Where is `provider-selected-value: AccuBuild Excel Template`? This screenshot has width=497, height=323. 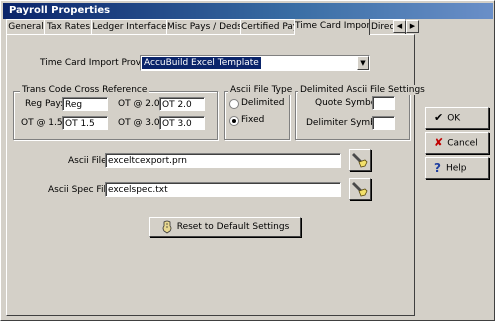
provider-selected-value: AccuBuild Excel Template is located at coordinates (201, 63).